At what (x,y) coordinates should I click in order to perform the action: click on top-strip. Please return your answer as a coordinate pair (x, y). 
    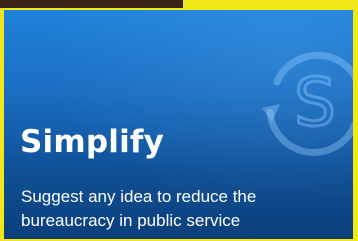
    Looking at the image, I should click on (91, 4).